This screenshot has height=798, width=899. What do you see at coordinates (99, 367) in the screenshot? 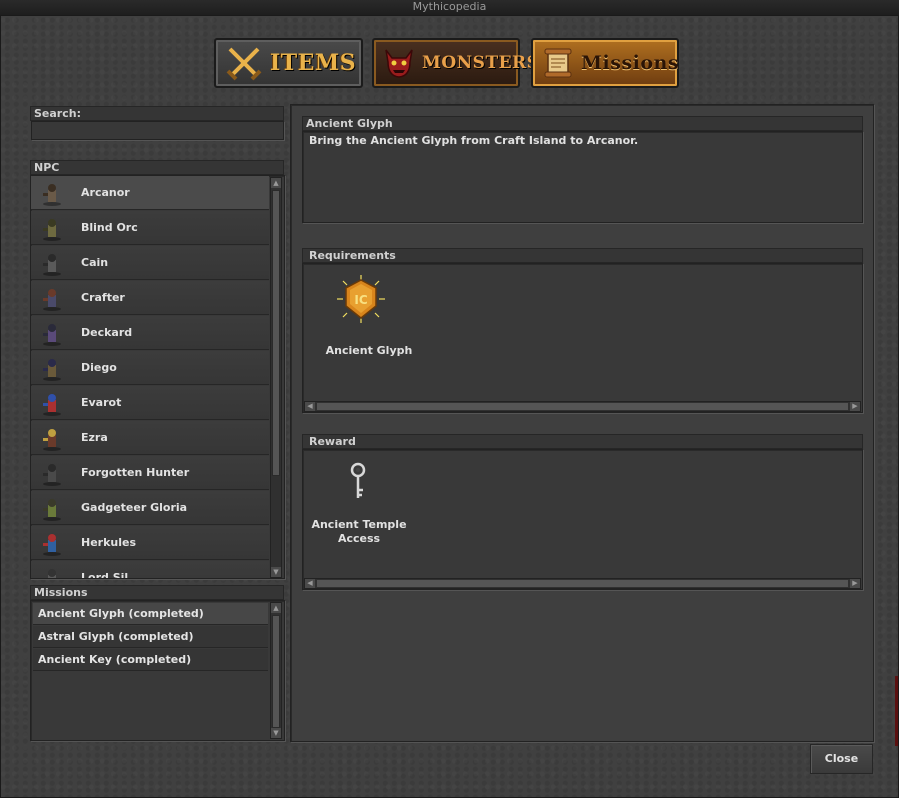
I see `npc-name: Diego` at bounding box center [99, 367].